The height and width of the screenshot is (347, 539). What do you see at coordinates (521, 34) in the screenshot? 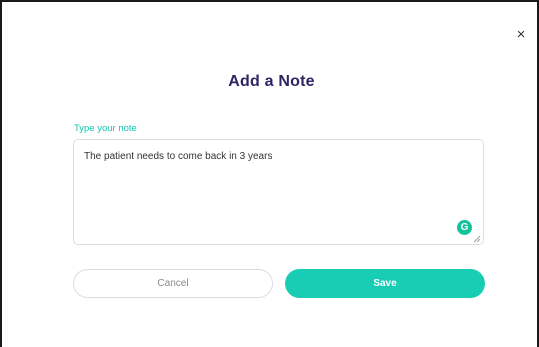
I see `close-icon: ×` at bounding box center [521, 34].